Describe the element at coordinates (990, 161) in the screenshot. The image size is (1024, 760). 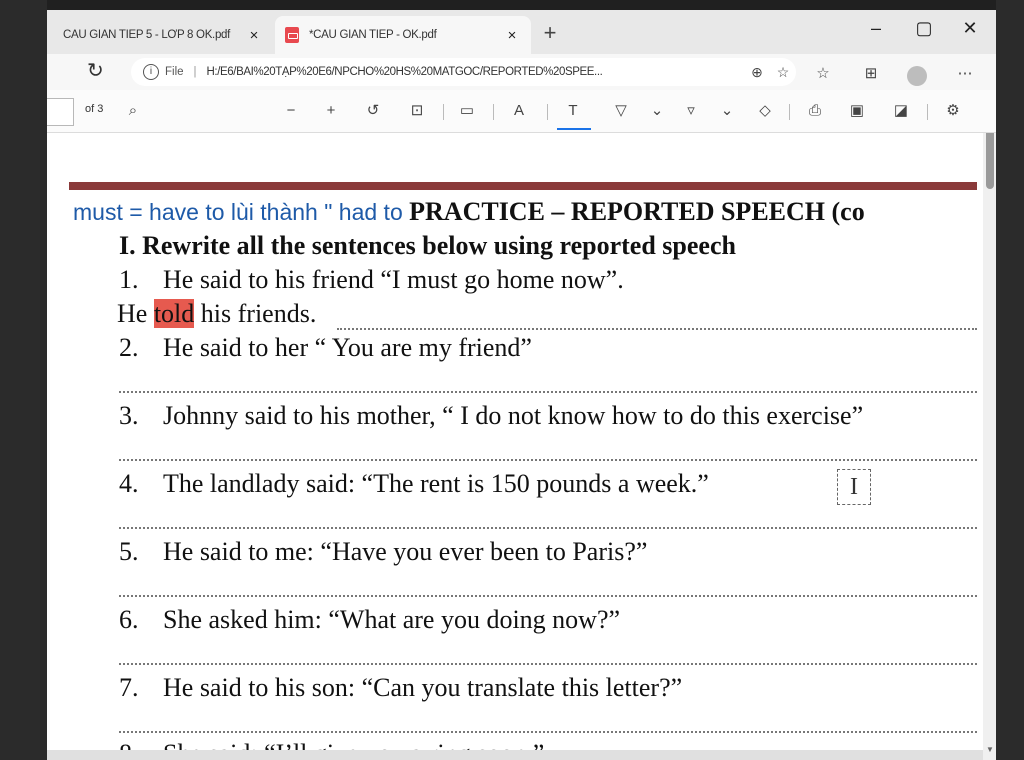
I see `scrollbar-thumb` at that location.